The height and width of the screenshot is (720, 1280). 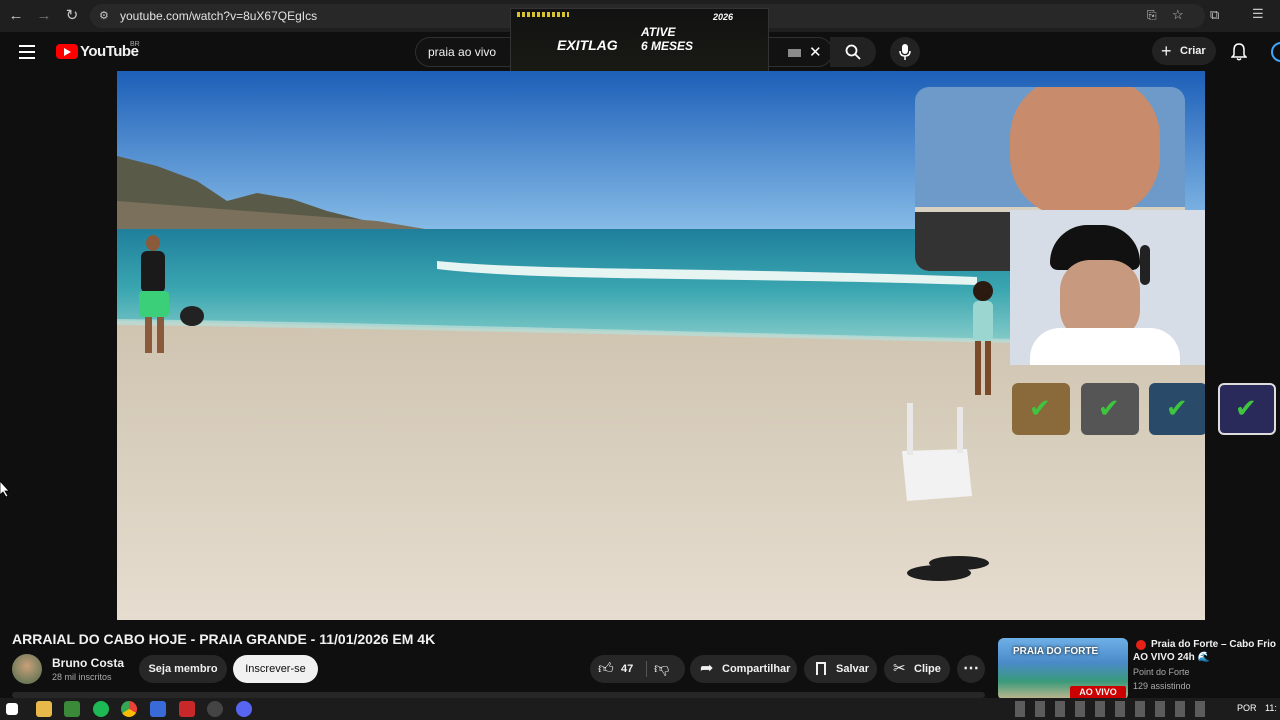 I want to click on achievement-tile-3: ✔, so click(x=1177, y=409).